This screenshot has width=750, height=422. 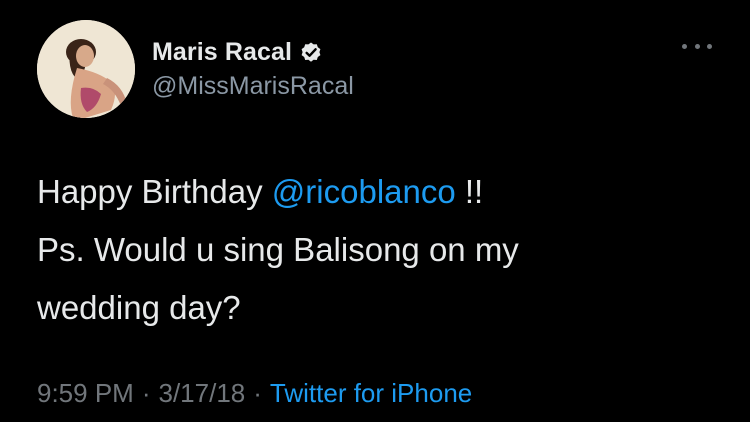 I want to click on verified-badge-icon, so click(x=311, y=52).